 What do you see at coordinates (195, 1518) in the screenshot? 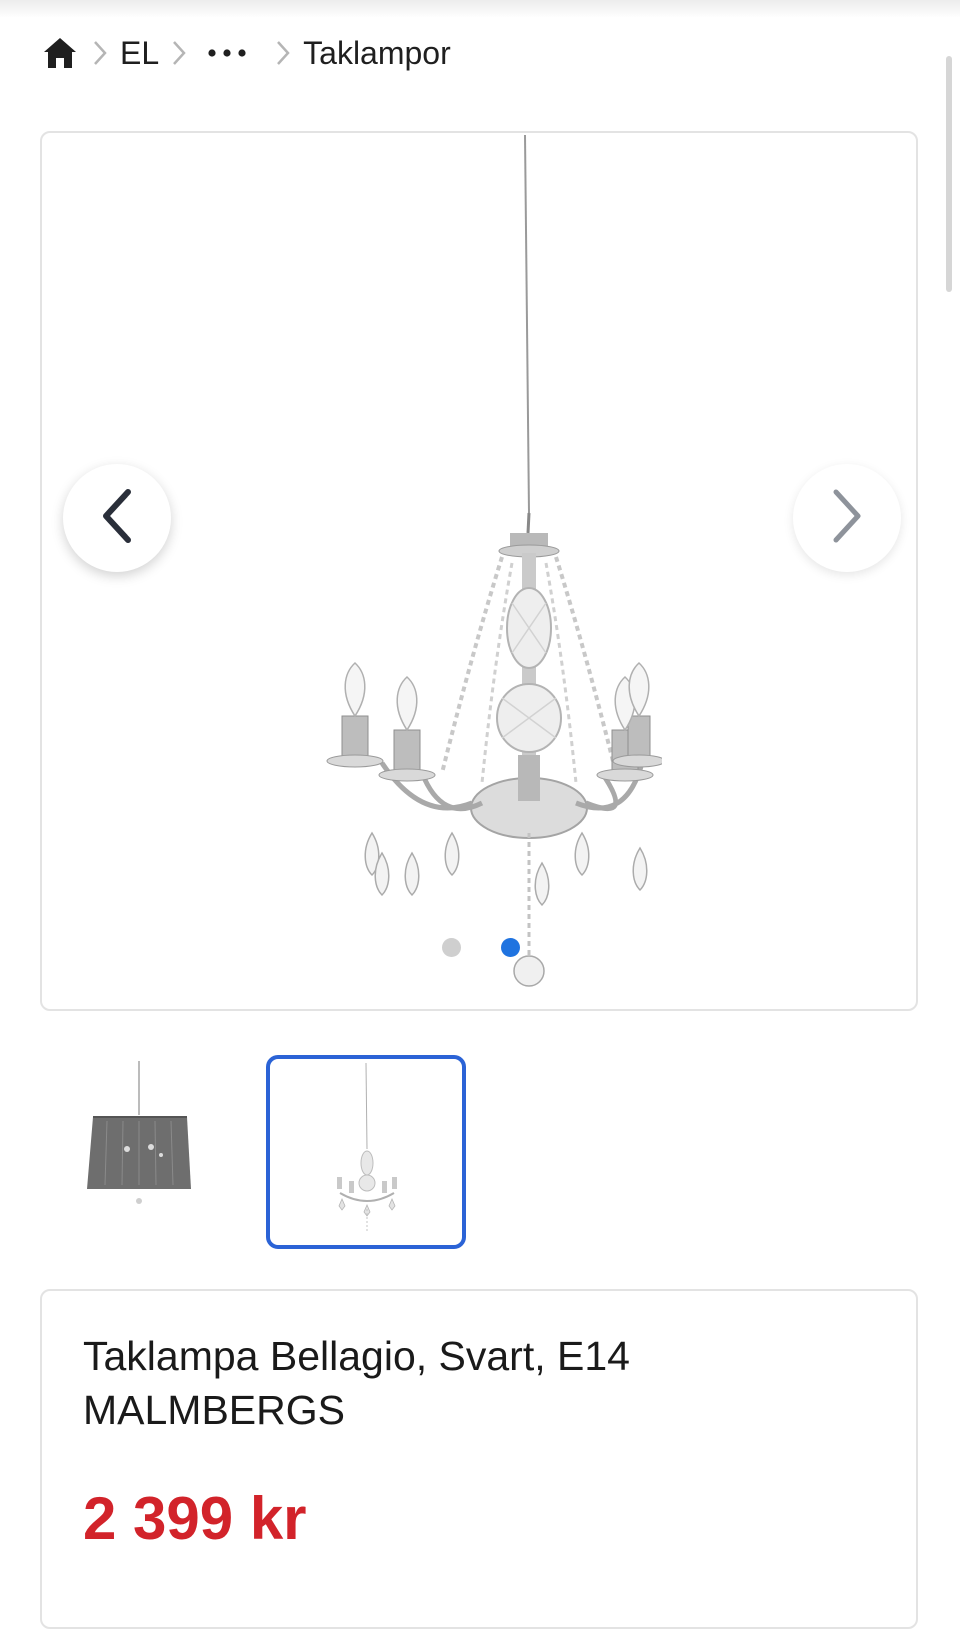
I see `product-price: 2 399 kr` at bounding box center [195, 1518].